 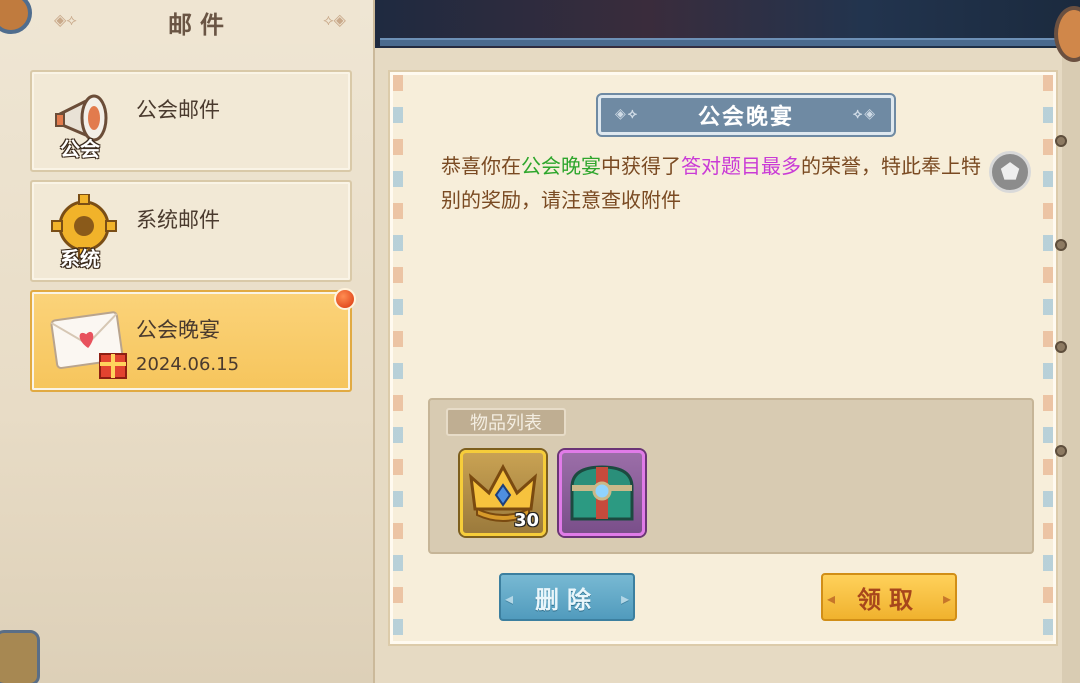 What do you see at coordinates (398, 358) in the screenshot?
I see `airmail-stripe-left` at bounding box center [398, 358].